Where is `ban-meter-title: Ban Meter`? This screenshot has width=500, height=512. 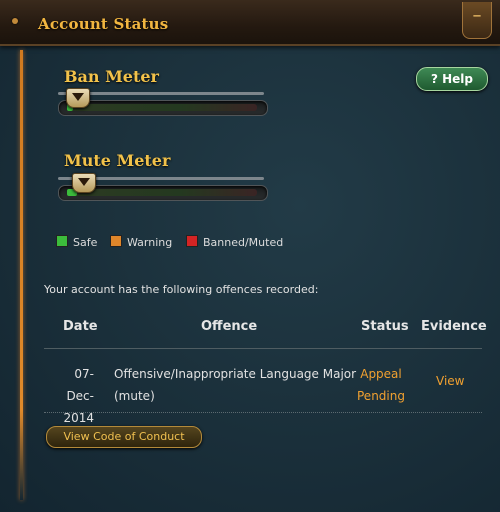
ban-meter-title: Ban Meter is located at coordinates (111, 76).